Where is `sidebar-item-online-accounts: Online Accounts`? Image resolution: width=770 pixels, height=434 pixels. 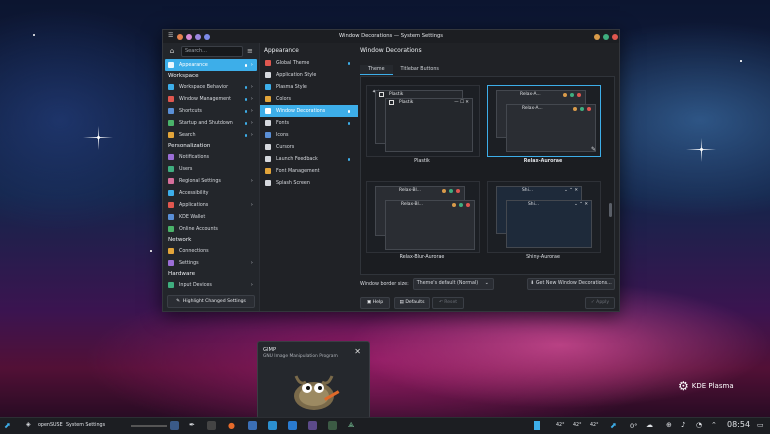 sidebar-item-online-accounts: Online Accounts is located at coordinates (211, 229).